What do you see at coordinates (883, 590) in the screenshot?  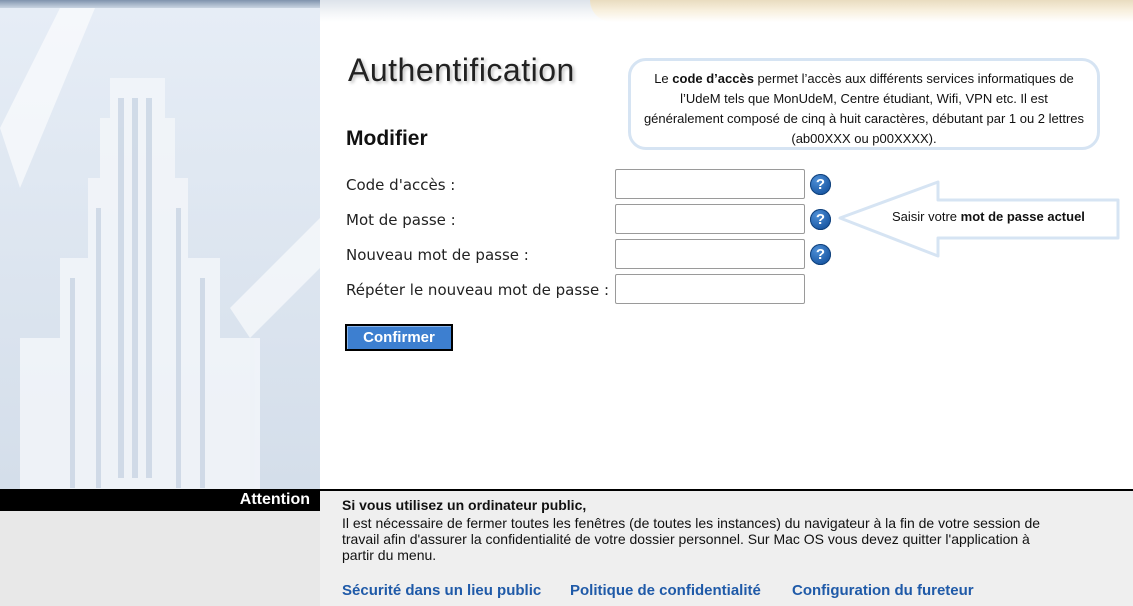 I see `link-browser-configuration: Configuration du fureteur` at bounding box center [883, 590].